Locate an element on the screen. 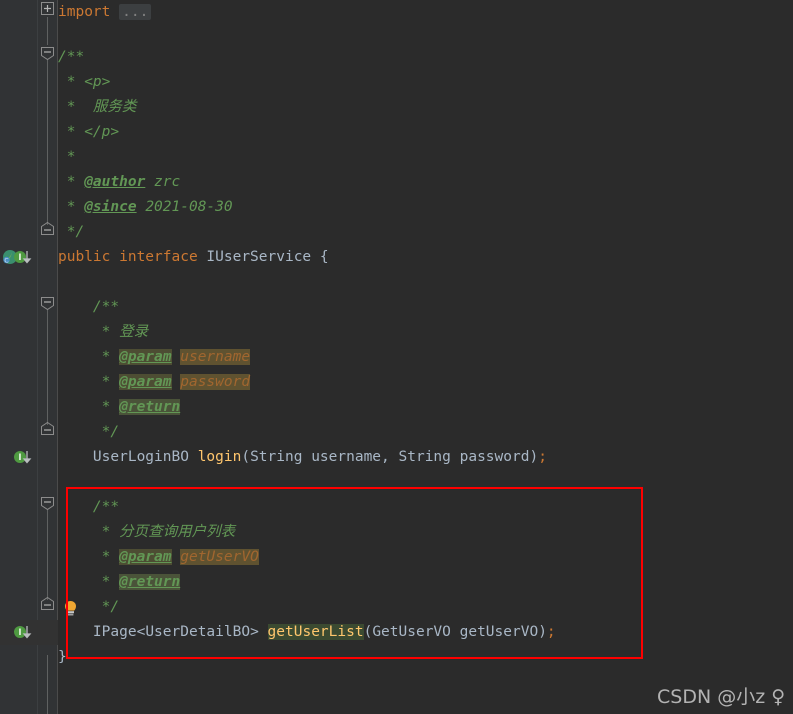 This screenshot has height=714, width=793. code-line: * @param password is located at coordinates (154, 382).